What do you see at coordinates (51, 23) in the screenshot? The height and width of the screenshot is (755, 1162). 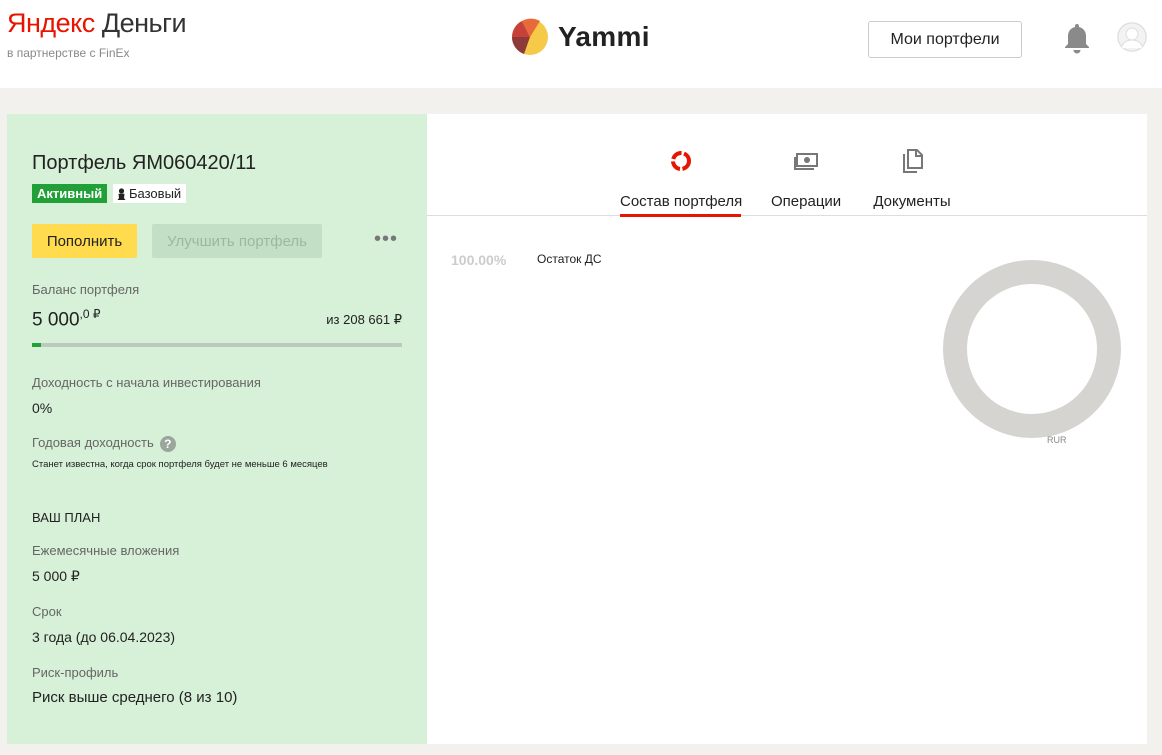 I see `brand-logo-ya: Яндекс` at bounding box center [51, 23].